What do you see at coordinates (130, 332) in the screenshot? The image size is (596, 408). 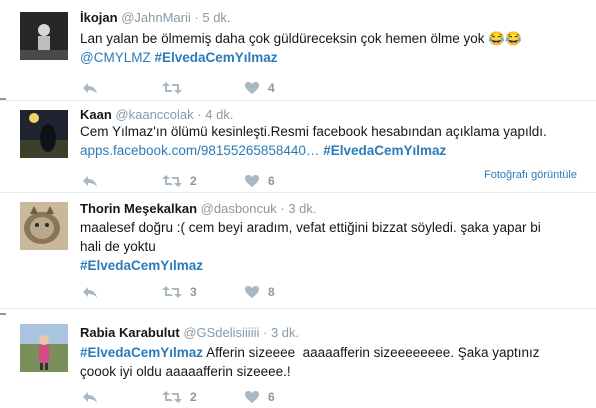 I see `user-name: Rabia Karabulut` at bounding box center [130, 332].